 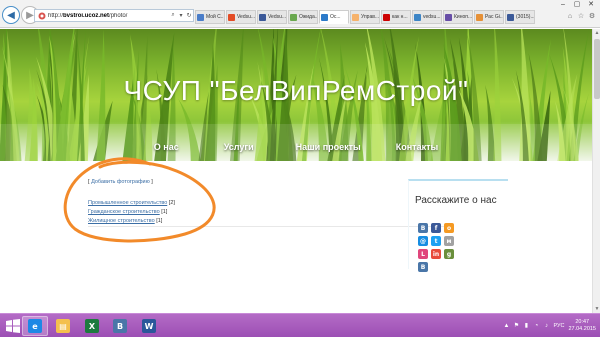 I want to click on clock-date: 27.04.2015, so click(x=582, y=329).